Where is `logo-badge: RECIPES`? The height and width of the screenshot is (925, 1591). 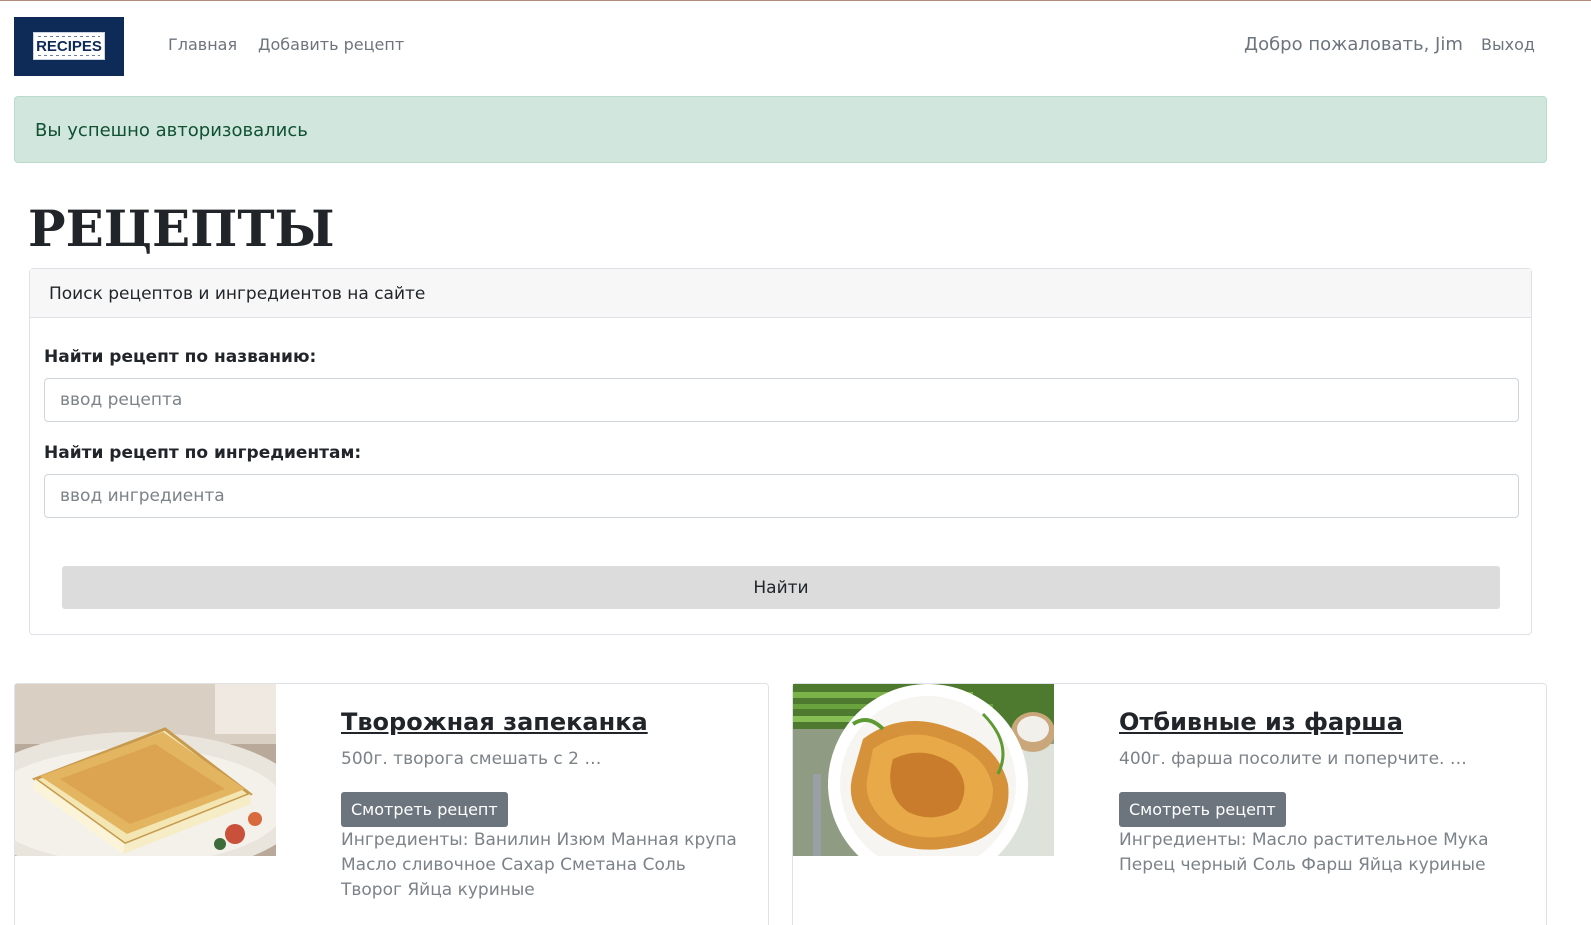
logo-badge: RECIPES is located at coordinates (69, 46).